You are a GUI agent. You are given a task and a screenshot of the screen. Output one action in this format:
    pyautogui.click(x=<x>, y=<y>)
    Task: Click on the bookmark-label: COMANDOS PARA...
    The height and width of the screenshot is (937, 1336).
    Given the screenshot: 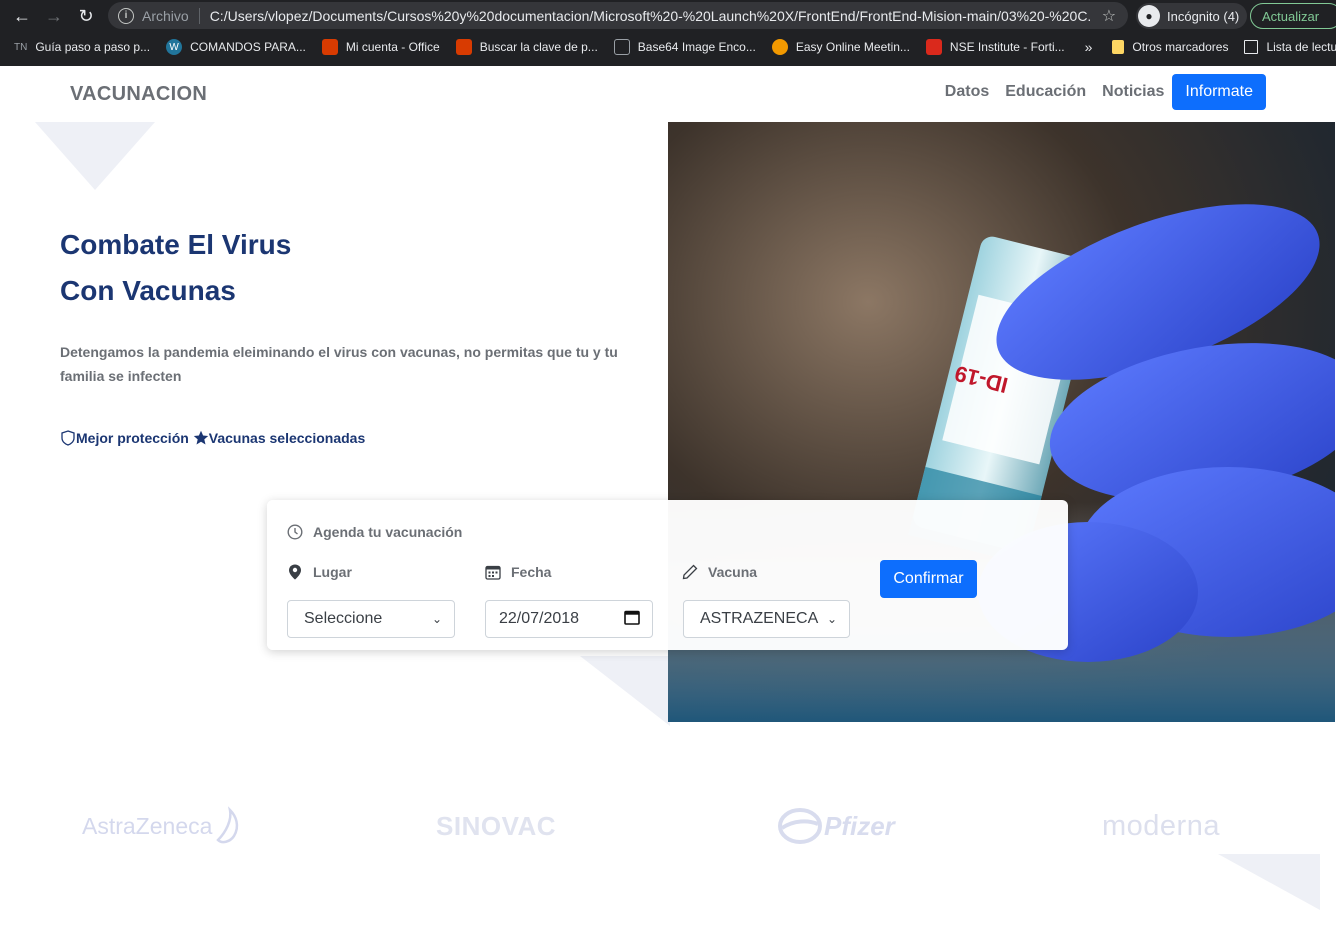 What is the action you would take?
    pyautogui.click(x=248, y=47)
    